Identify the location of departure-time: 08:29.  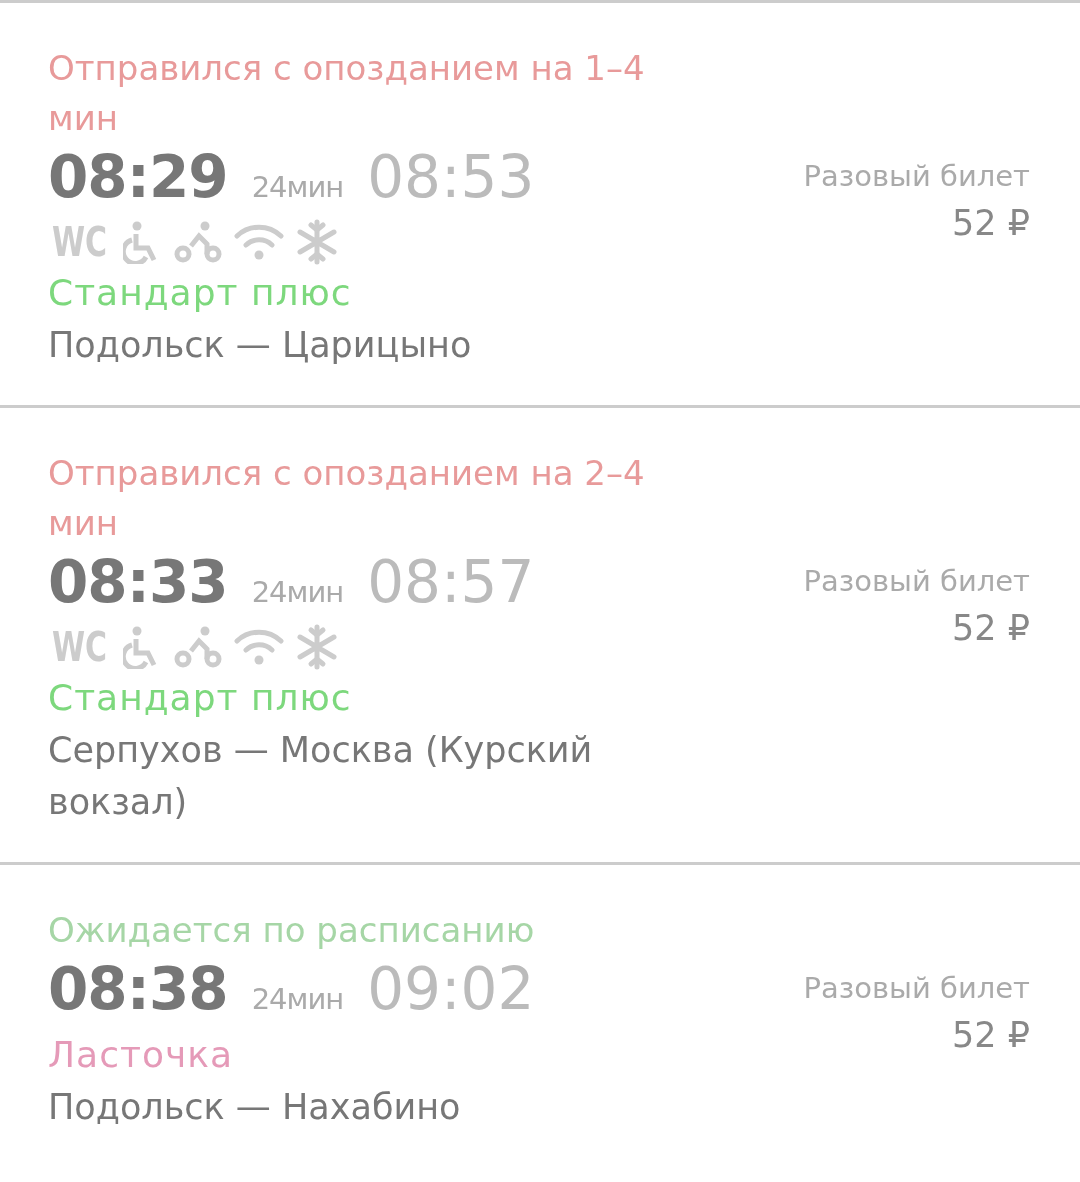
(138, 177).